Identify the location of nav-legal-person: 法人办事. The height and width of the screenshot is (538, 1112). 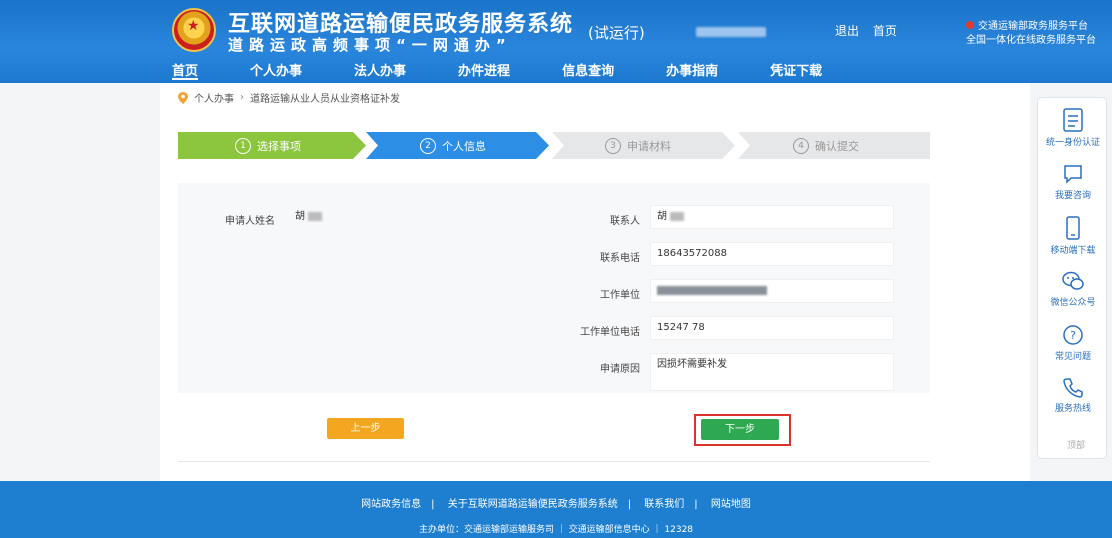
(380, 70).